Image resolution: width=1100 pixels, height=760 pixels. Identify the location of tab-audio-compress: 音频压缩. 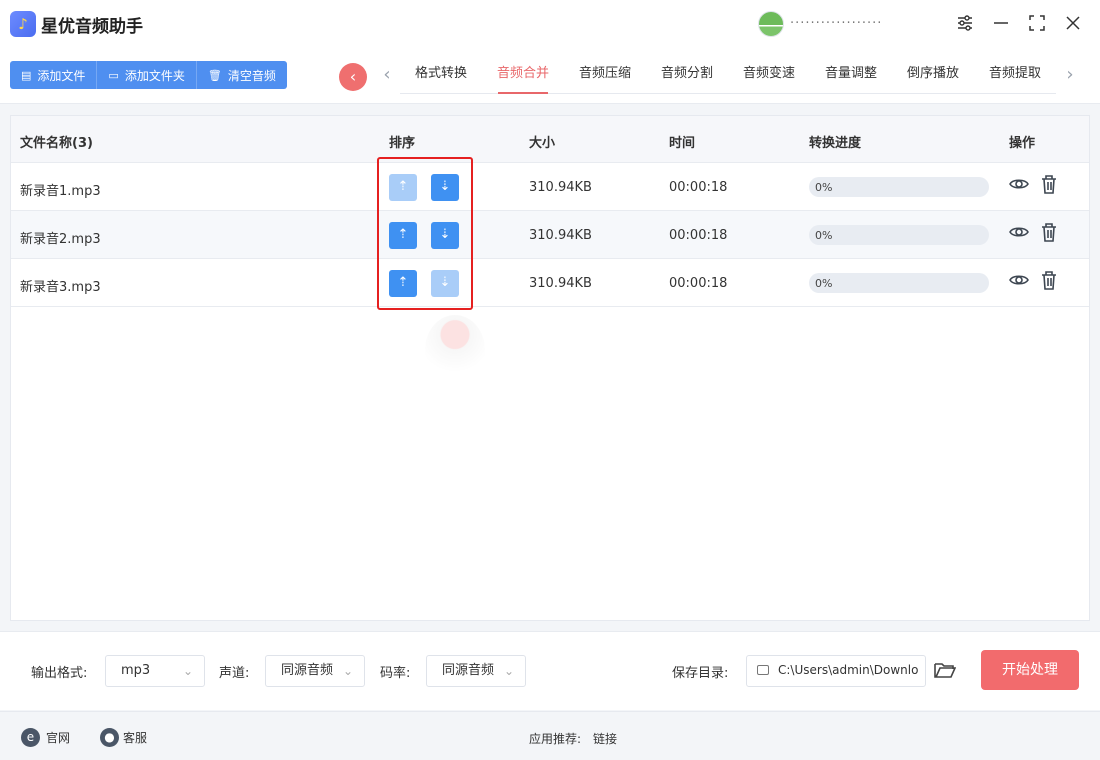
(605, 76).